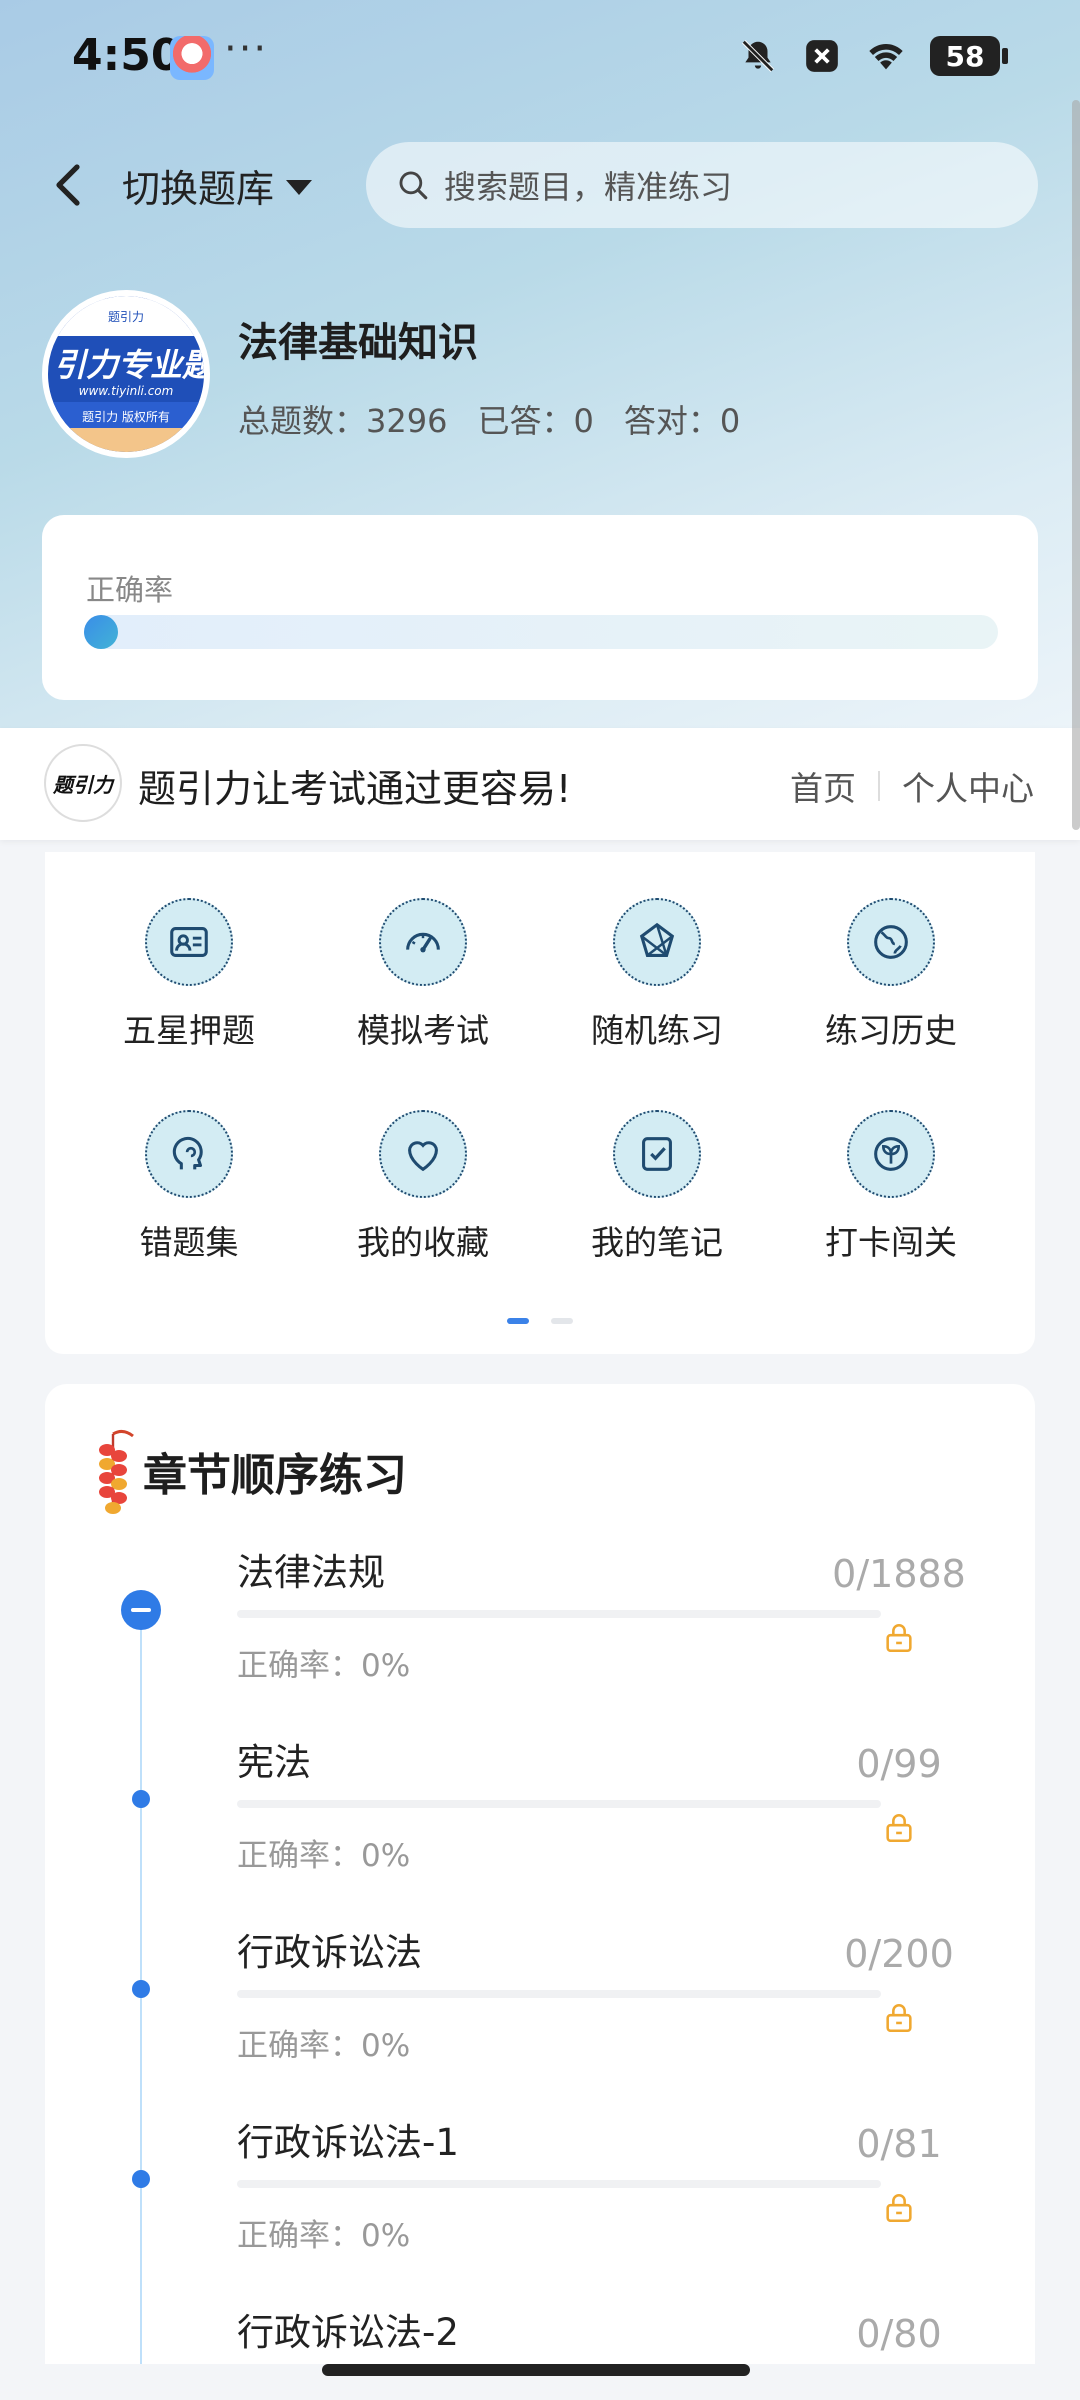 The width and height of the screenshot is (1080, 2400). I want to click on logo-main-text: 引力专业题, so click(131, 365).